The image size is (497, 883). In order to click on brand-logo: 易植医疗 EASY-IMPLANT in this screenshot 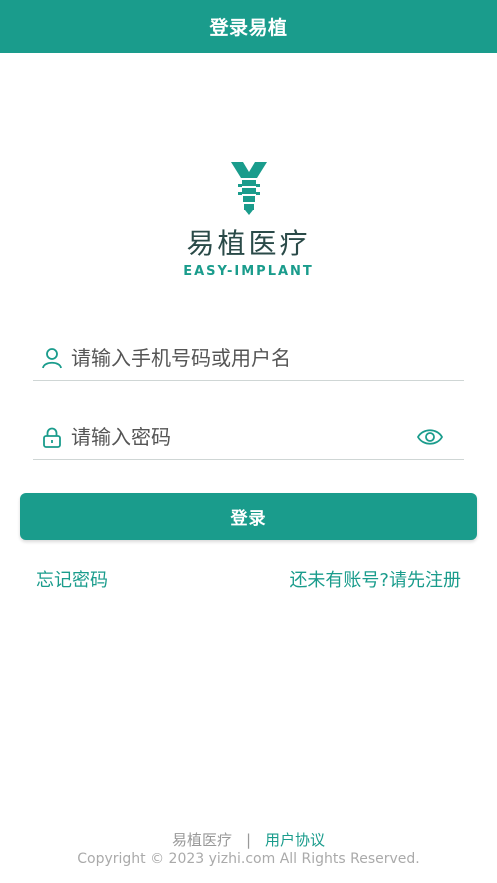, I will do `click(248, 219)`.